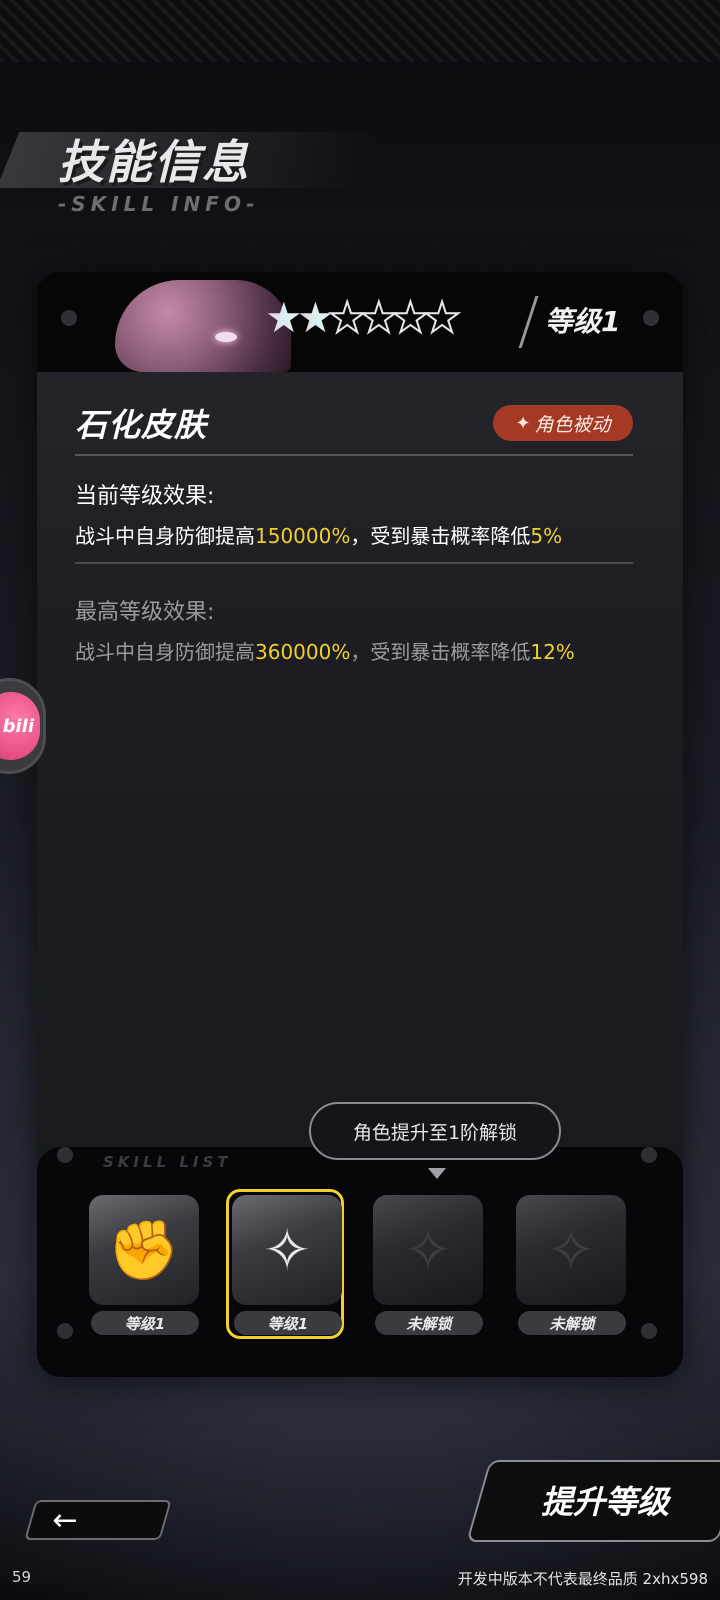  Describe the element at coordinates (303, 536) in the screenshot. I see `effect-value: 150000%` at that location.